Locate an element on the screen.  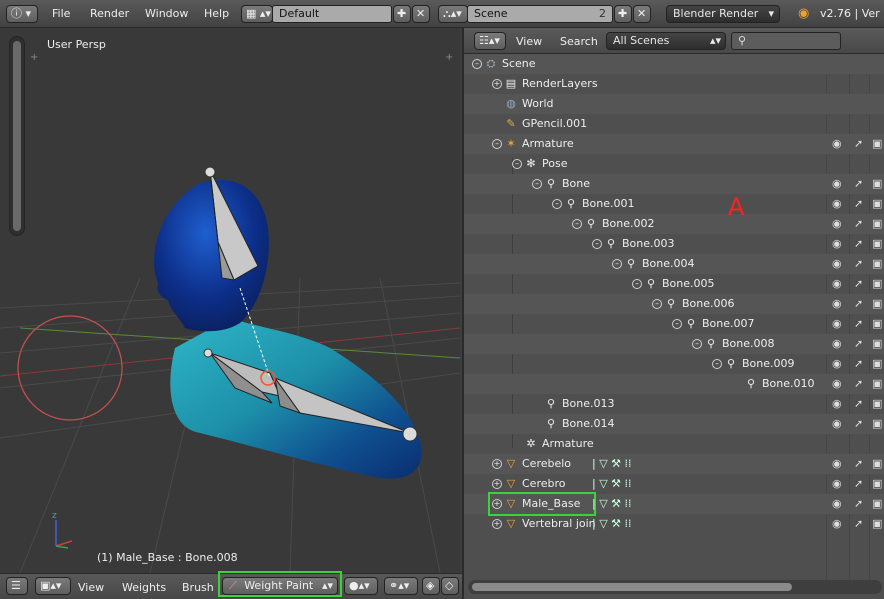
outliner-item-label: Pose is located at coordinates (554, 163).